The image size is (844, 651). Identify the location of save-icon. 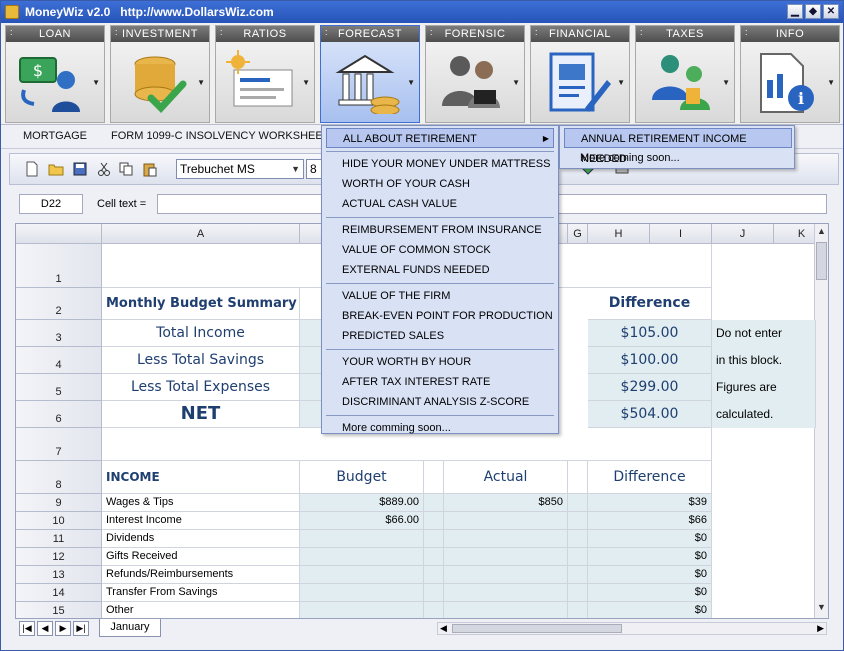
(80, 169).